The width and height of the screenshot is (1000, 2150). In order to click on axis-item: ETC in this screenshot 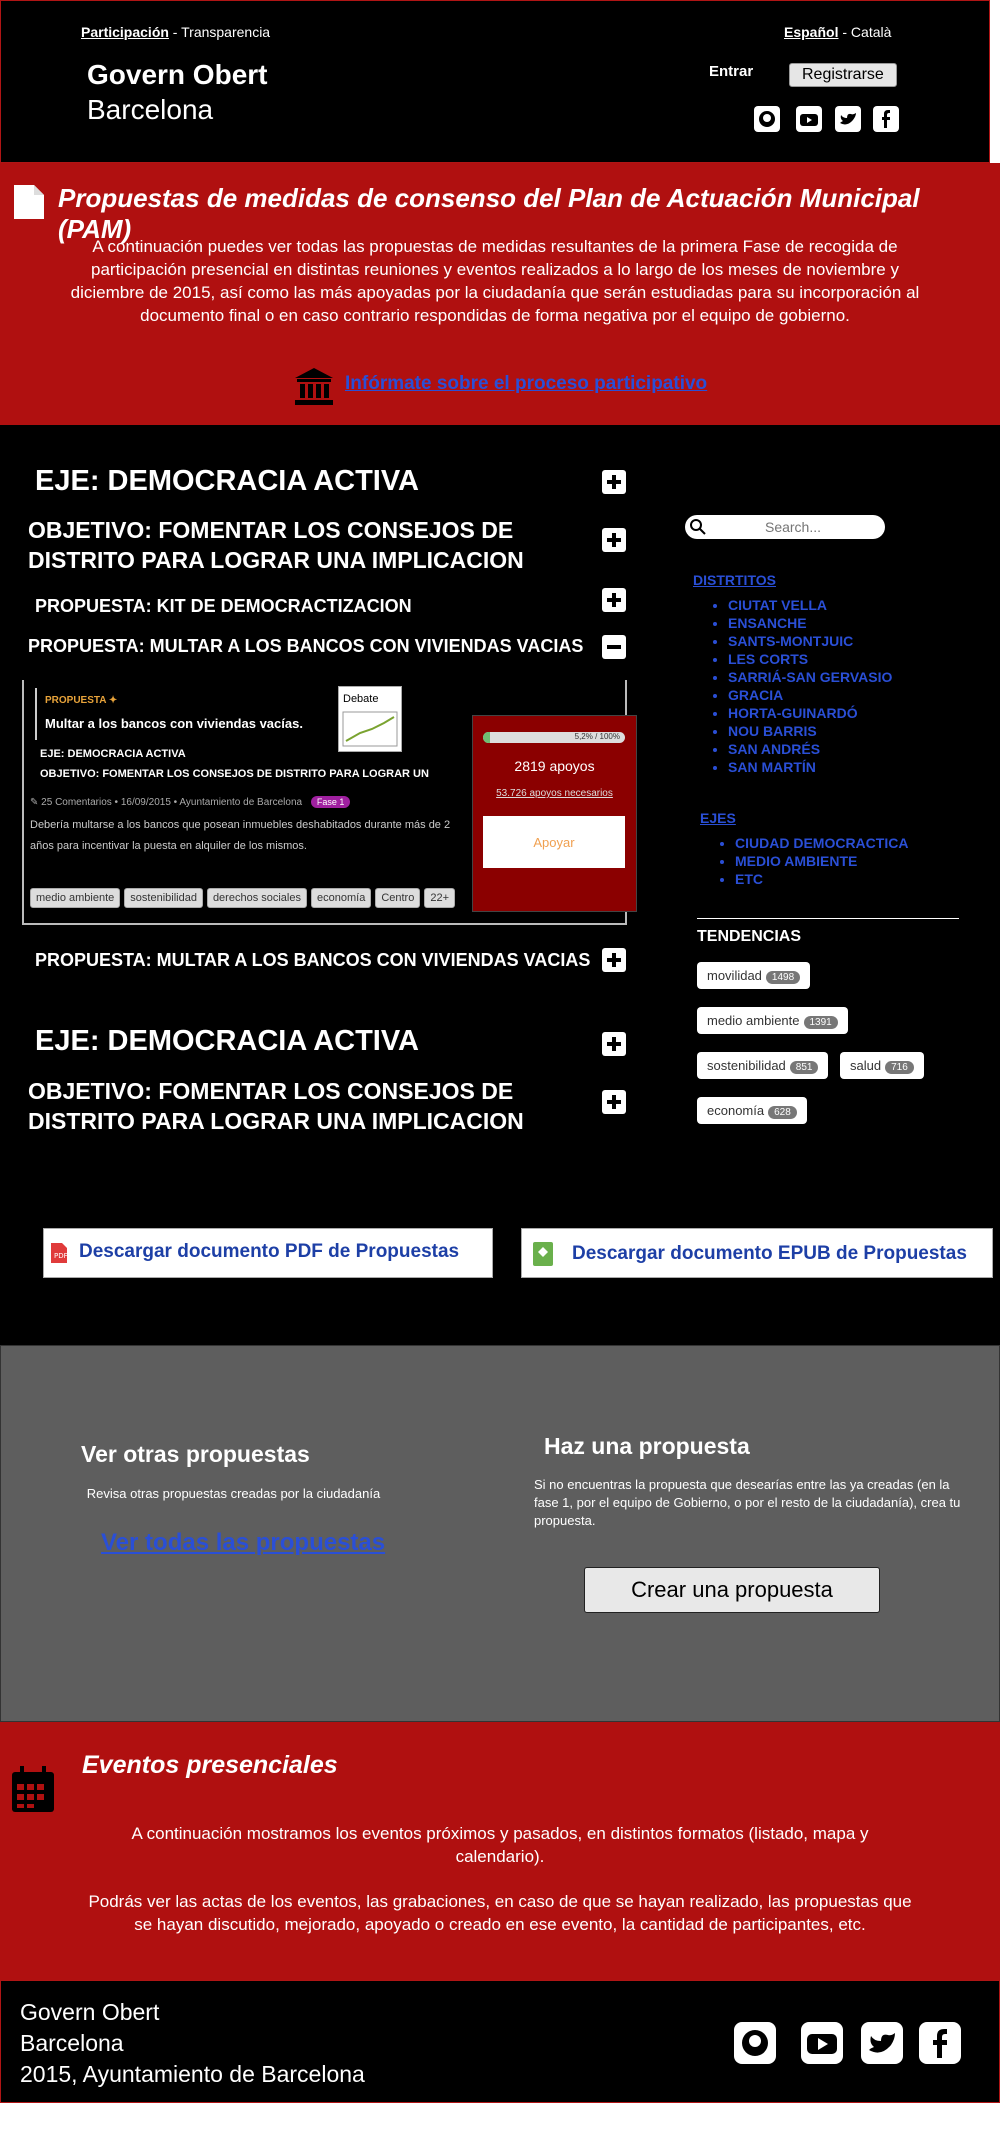, I will do `click(821, 879)`.